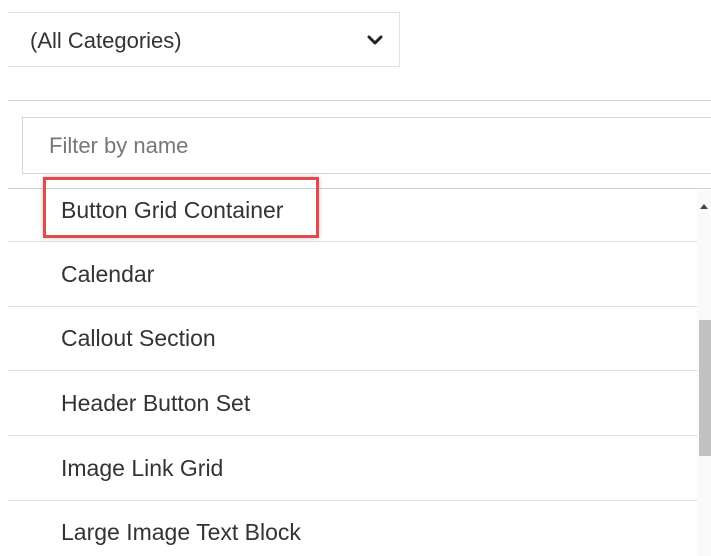 This screenshot has height=556, width=711. What do you see at coordinates (352, 404) in the screenshot?
I see `list-item-header-button-set: Header Button Set` at bounding box center [352, 404].